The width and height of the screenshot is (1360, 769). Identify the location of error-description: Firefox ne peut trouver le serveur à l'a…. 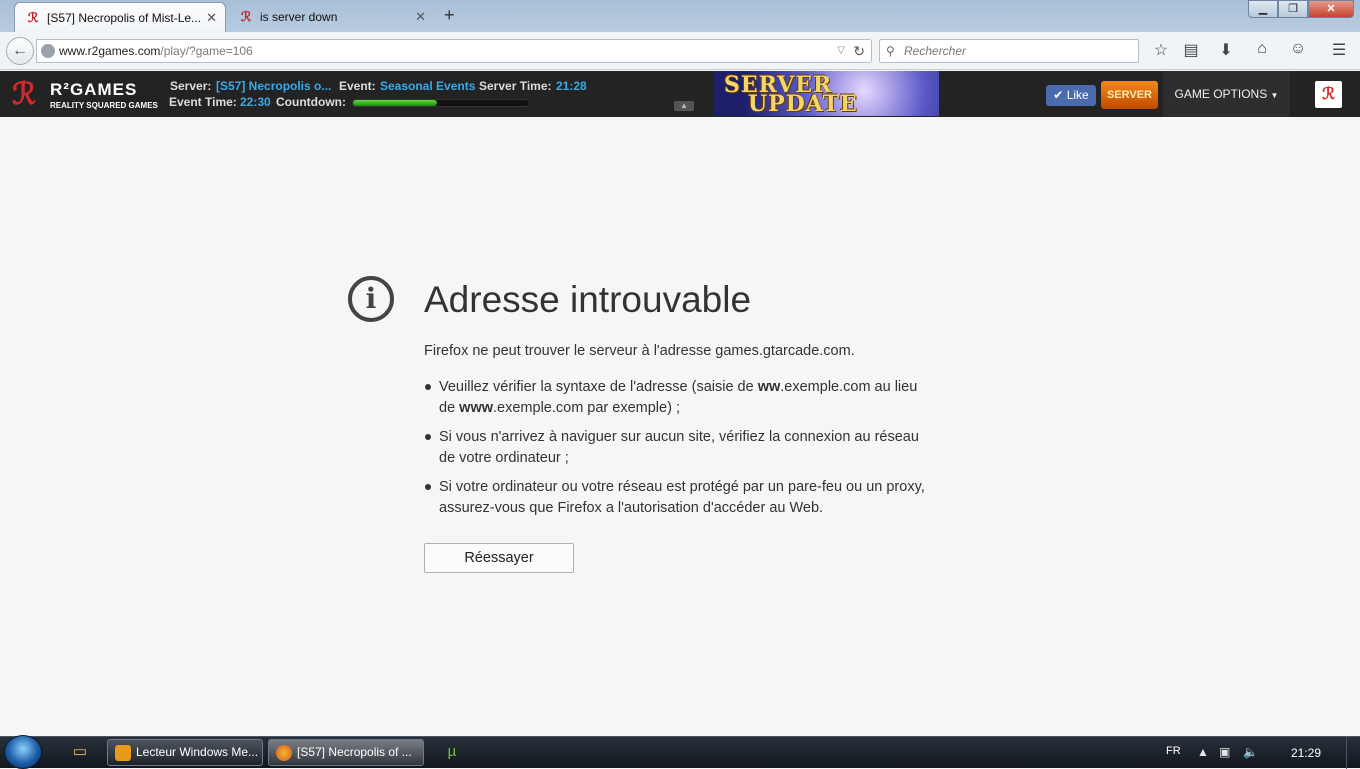
(639, 351).